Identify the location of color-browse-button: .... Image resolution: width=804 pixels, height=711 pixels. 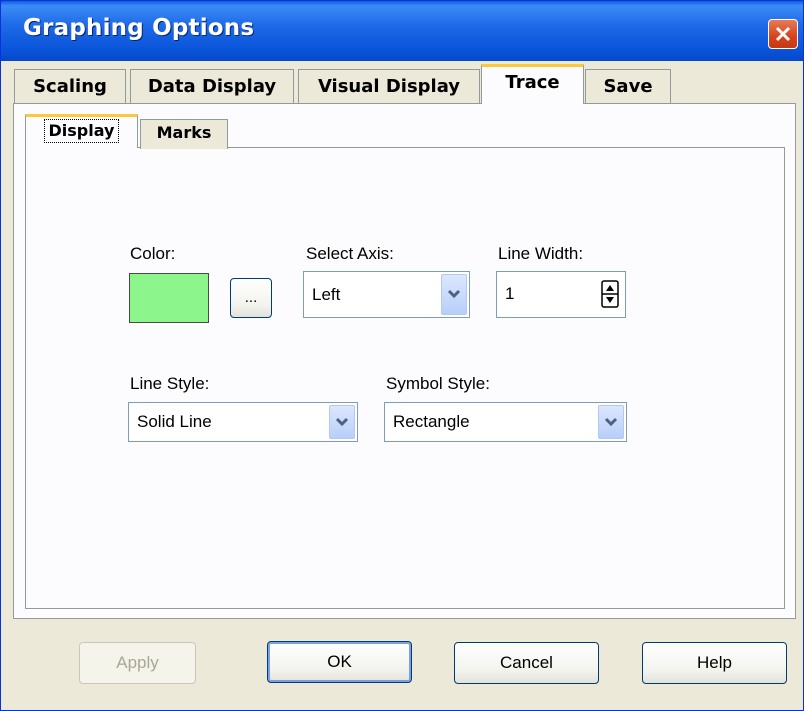
(251, 298).